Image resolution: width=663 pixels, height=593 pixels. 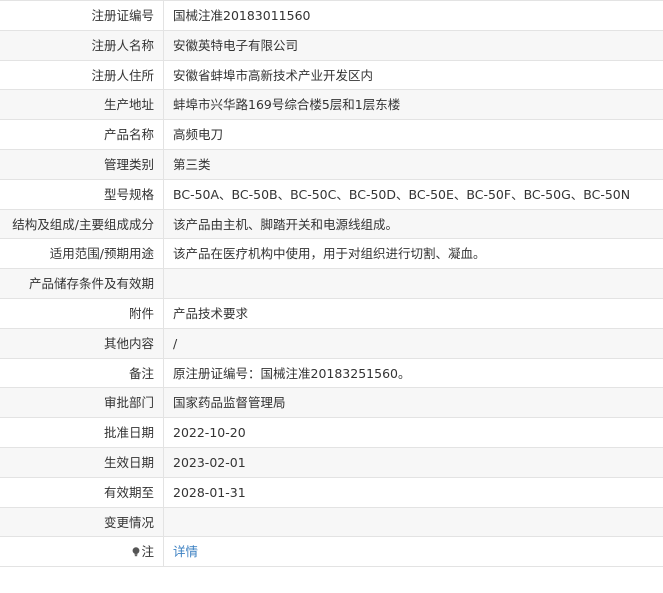 I want to click on row-change-status: 变更情况, so click(x=331, y=522).